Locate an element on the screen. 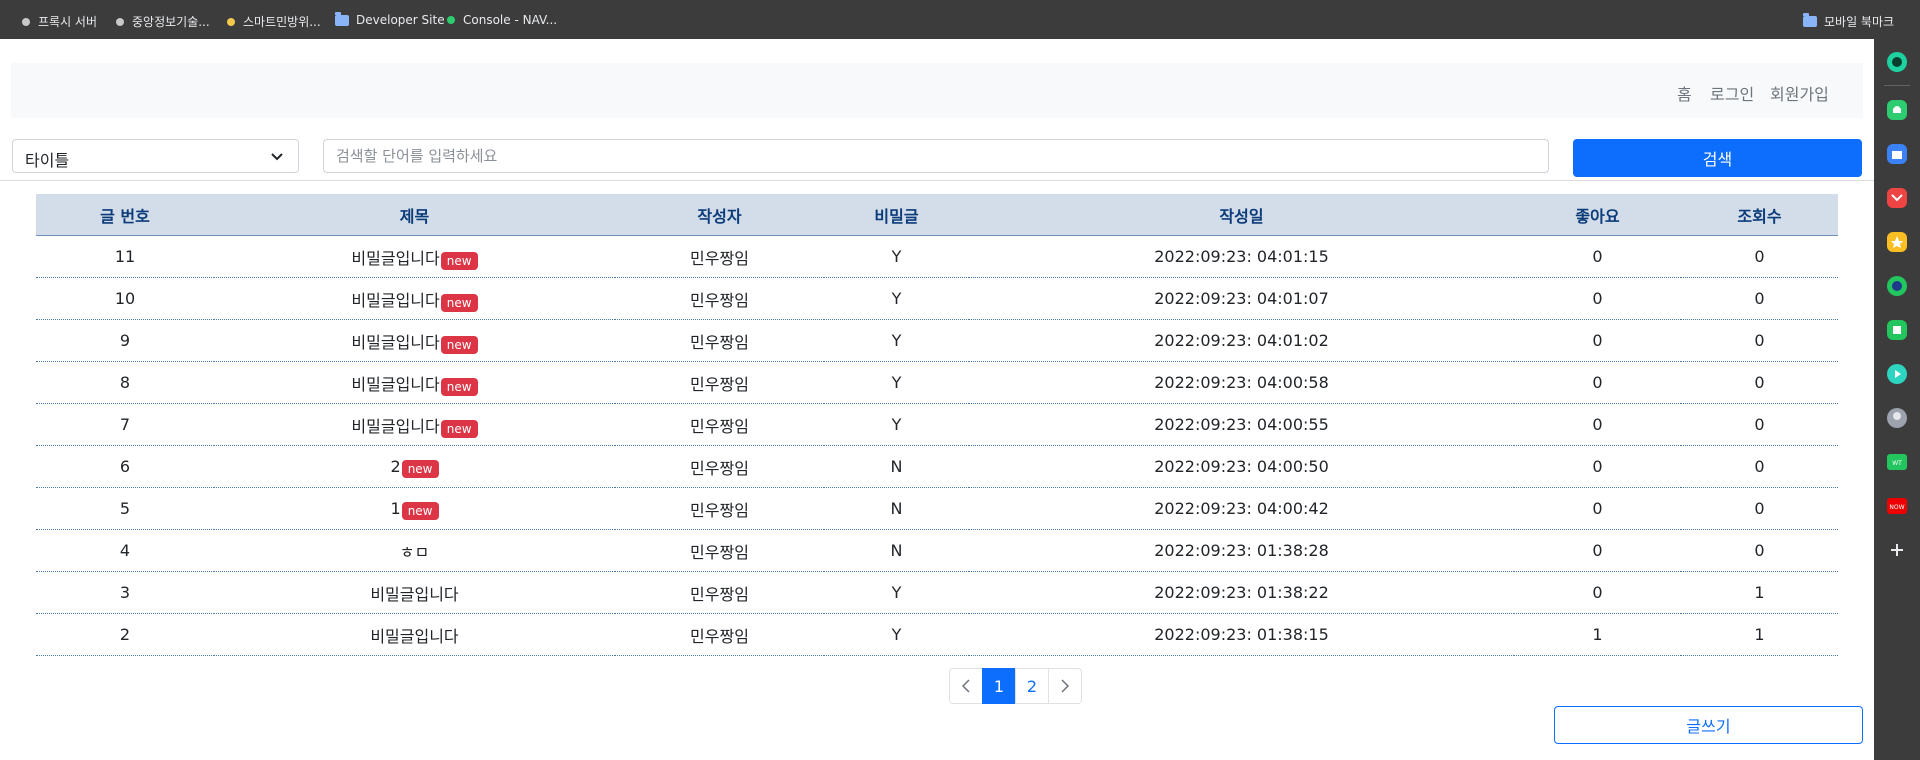 The width and height of the screenshot is (1920, 760). search-button: 검색 is located at coordinates (1717, 158).